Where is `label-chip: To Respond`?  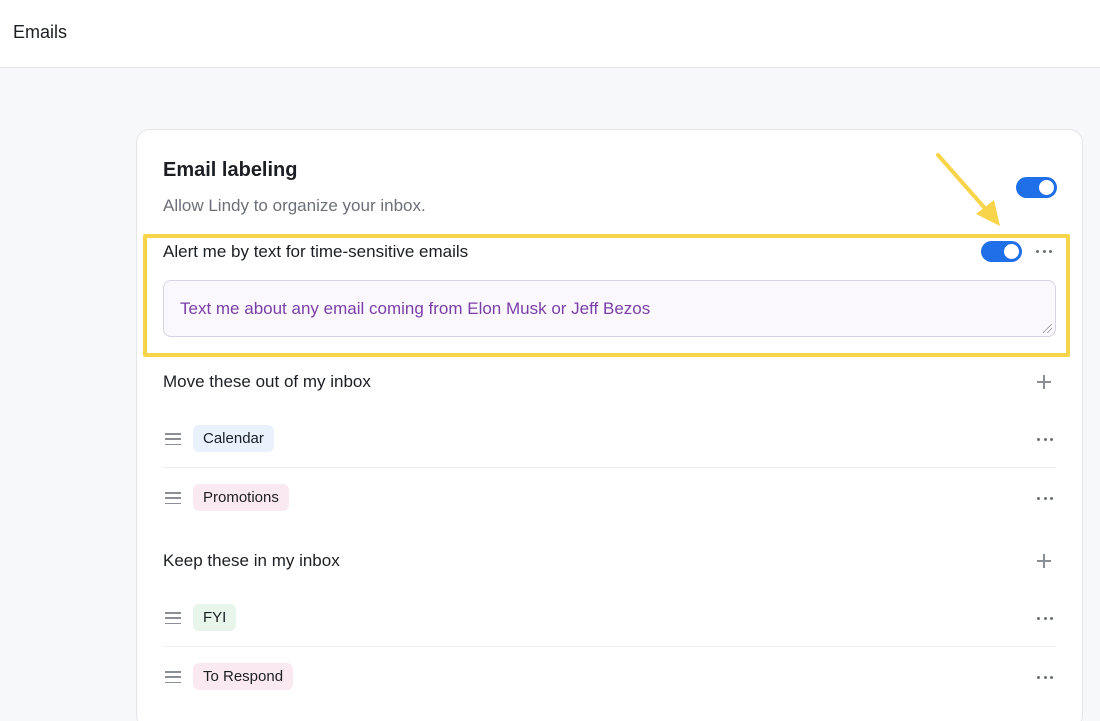 label-chip: To Respond is located at coordinates (243, 676).